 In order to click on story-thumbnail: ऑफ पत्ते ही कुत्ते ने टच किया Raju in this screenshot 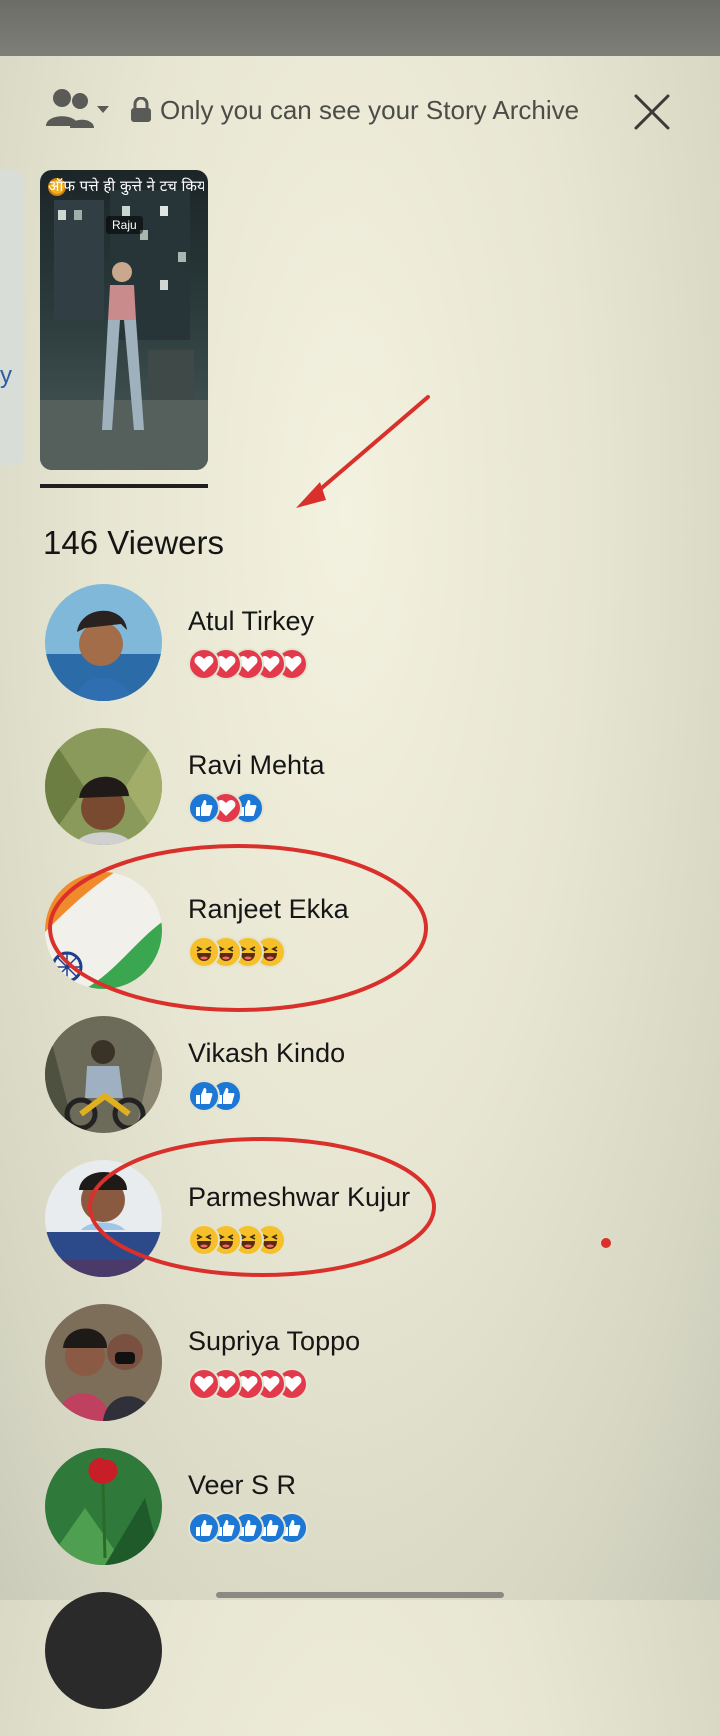, I will do `click(124, 320)`.